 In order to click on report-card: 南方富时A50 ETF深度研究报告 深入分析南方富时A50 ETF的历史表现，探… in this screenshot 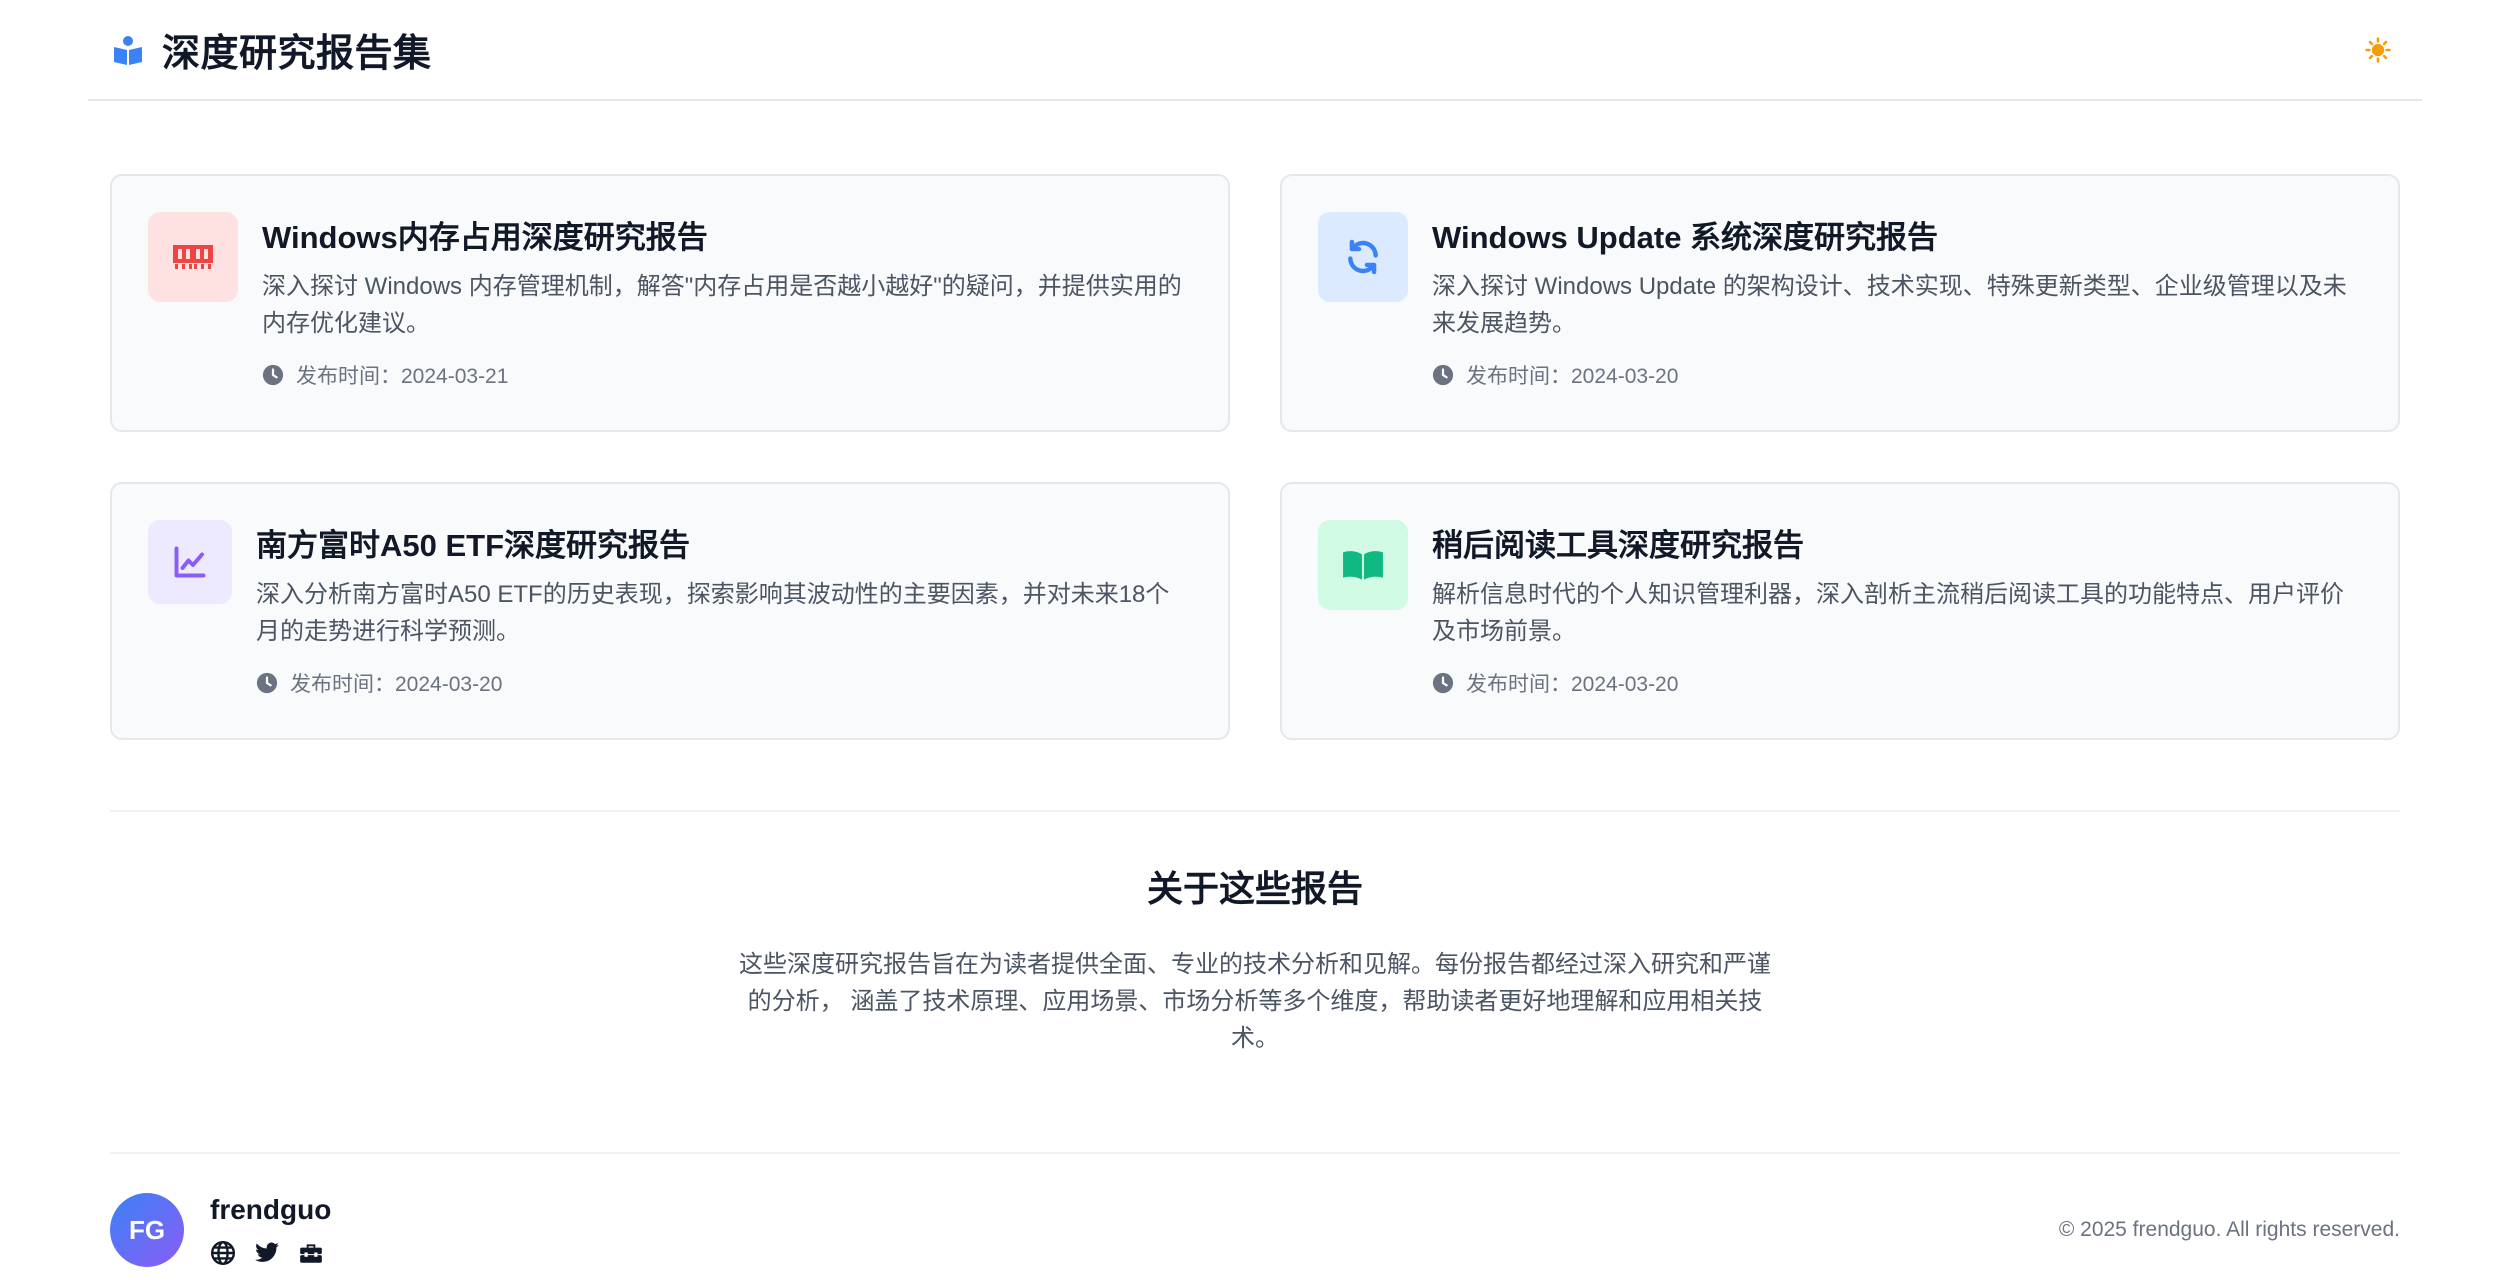, I will do `click(670, 611)`.